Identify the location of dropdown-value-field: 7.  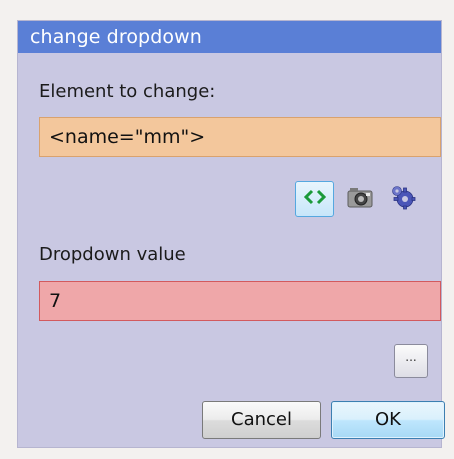
(240, 301).